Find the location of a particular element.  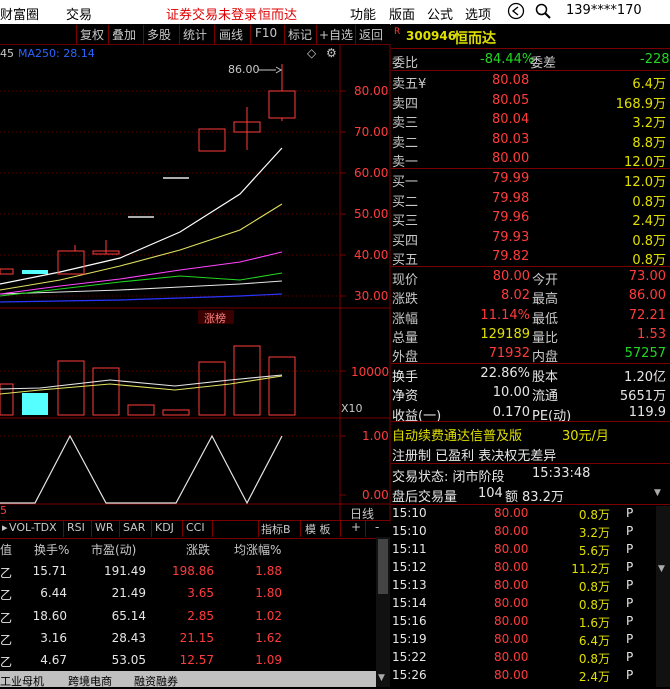

column-header: 换手% is located at coordinates (51, 549).